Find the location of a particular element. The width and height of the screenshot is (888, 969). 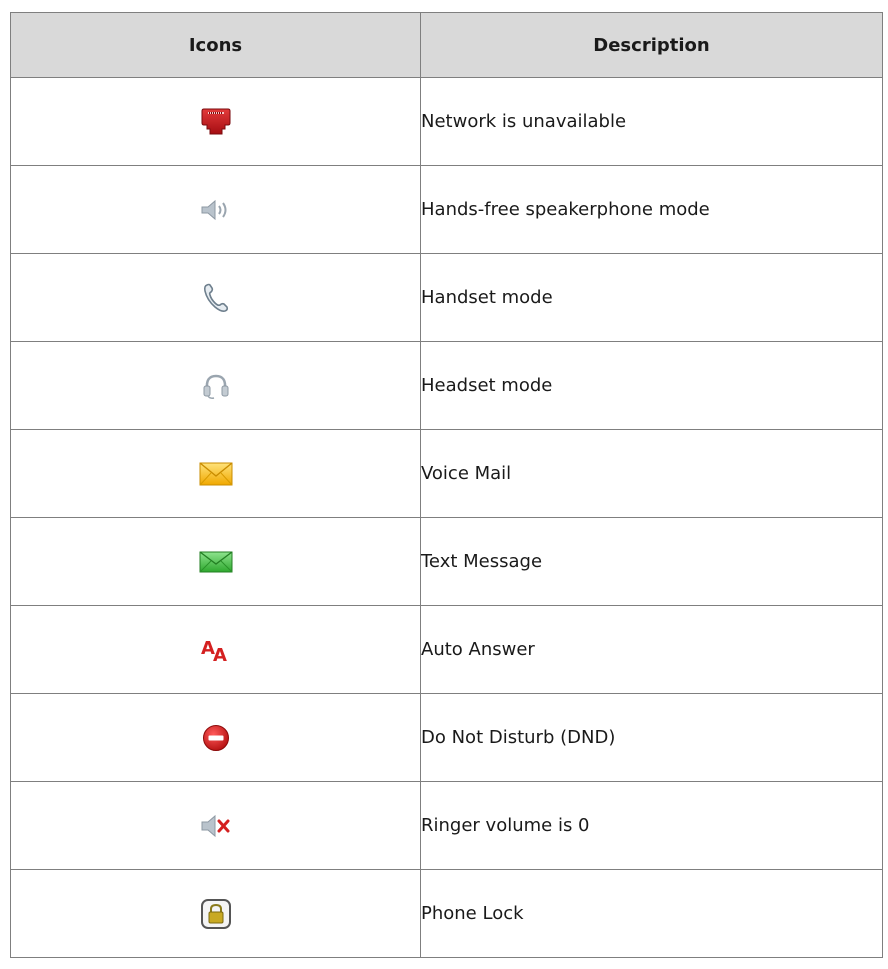

auto-answer-icon: A A is located at coordinates (216, 650).